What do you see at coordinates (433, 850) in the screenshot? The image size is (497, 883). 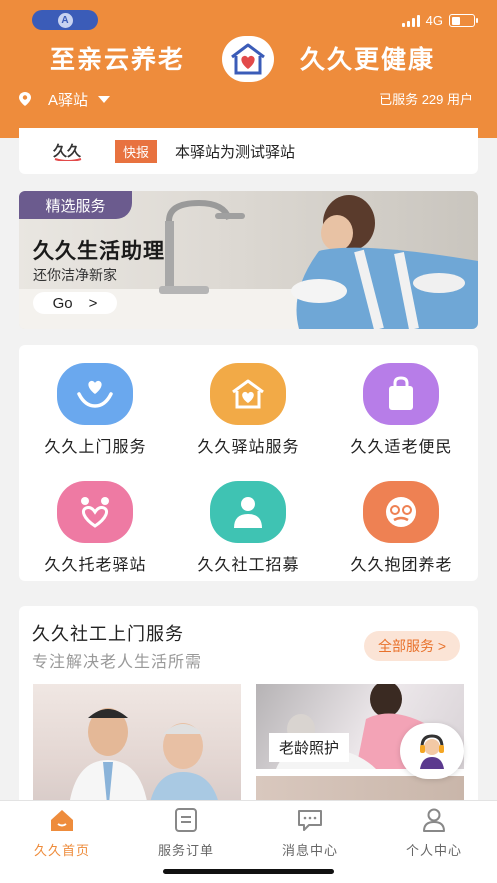 I see `tab-label: 个人中心` at bounding box center [433, 850].